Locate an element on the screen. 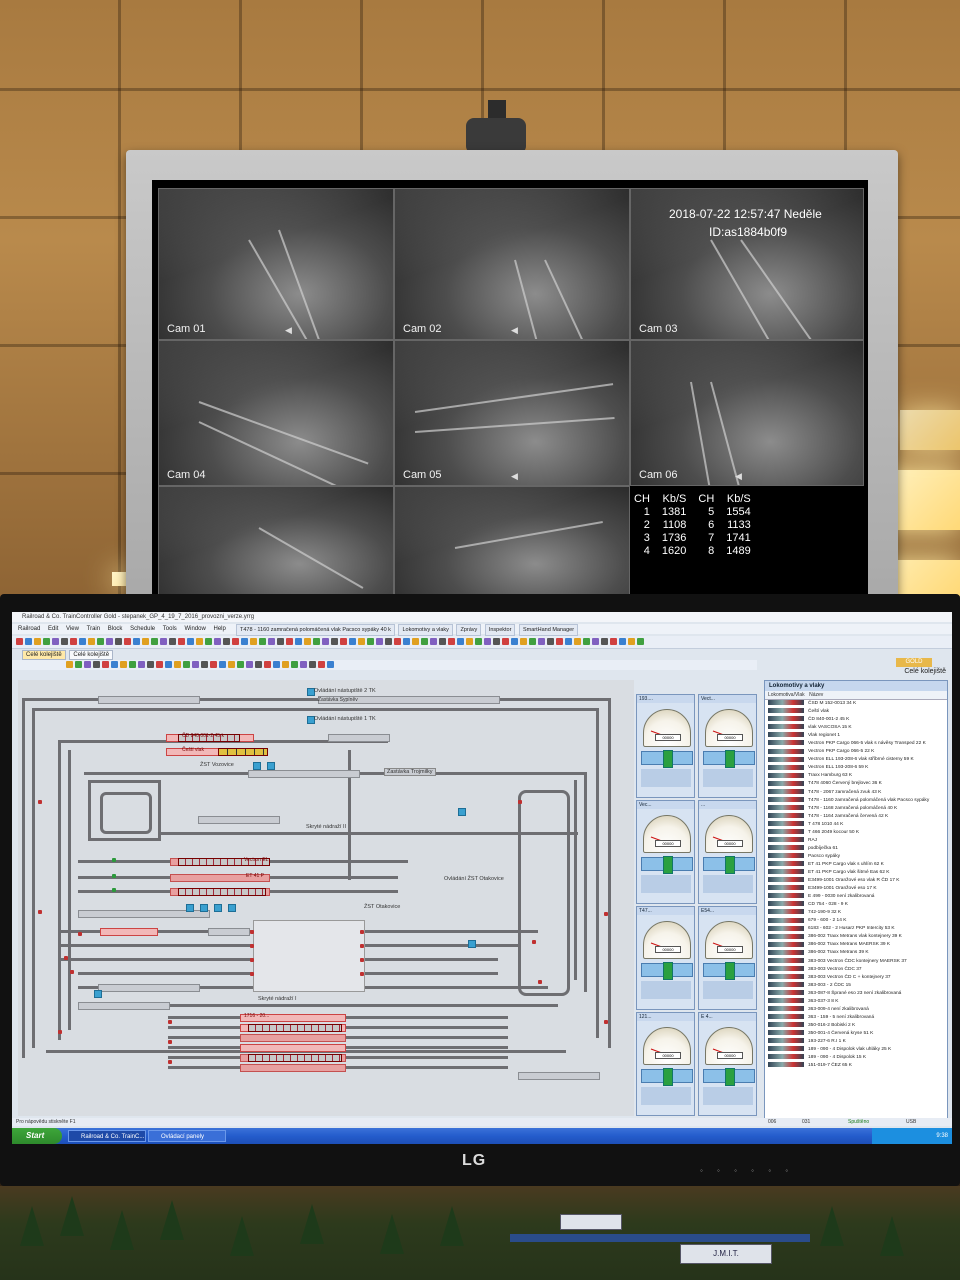  loco-list-item: 679 - 600 - 2 14 K is located at coordinates (856, 921).